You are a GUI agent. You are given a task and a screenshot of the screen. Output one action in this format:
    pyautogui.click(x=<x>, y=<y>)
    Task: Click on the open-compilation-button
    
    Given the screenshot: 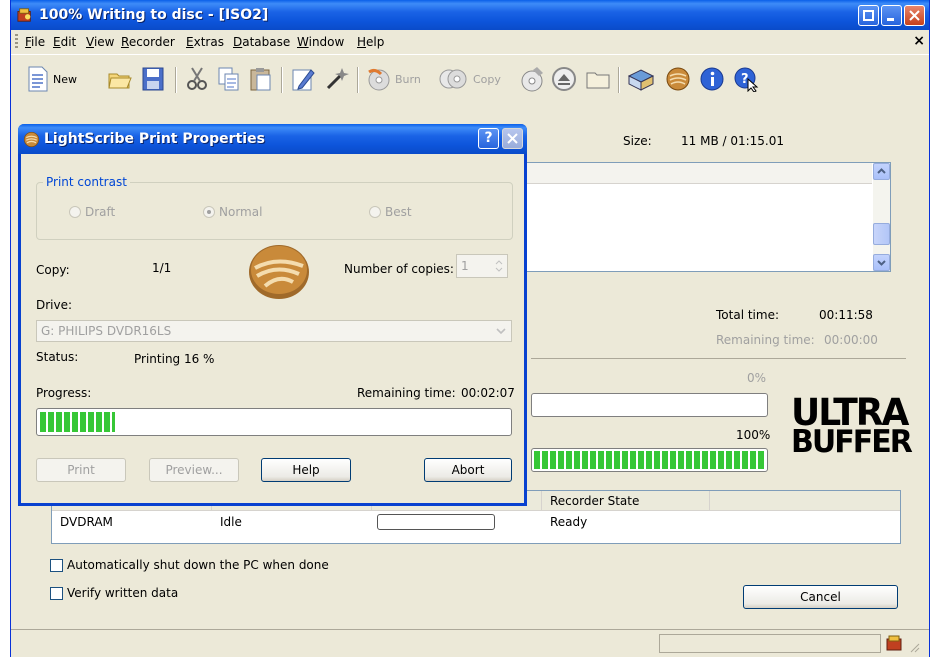 What is the action you would take?
    pyautogui.click(x=598, y=79)
    